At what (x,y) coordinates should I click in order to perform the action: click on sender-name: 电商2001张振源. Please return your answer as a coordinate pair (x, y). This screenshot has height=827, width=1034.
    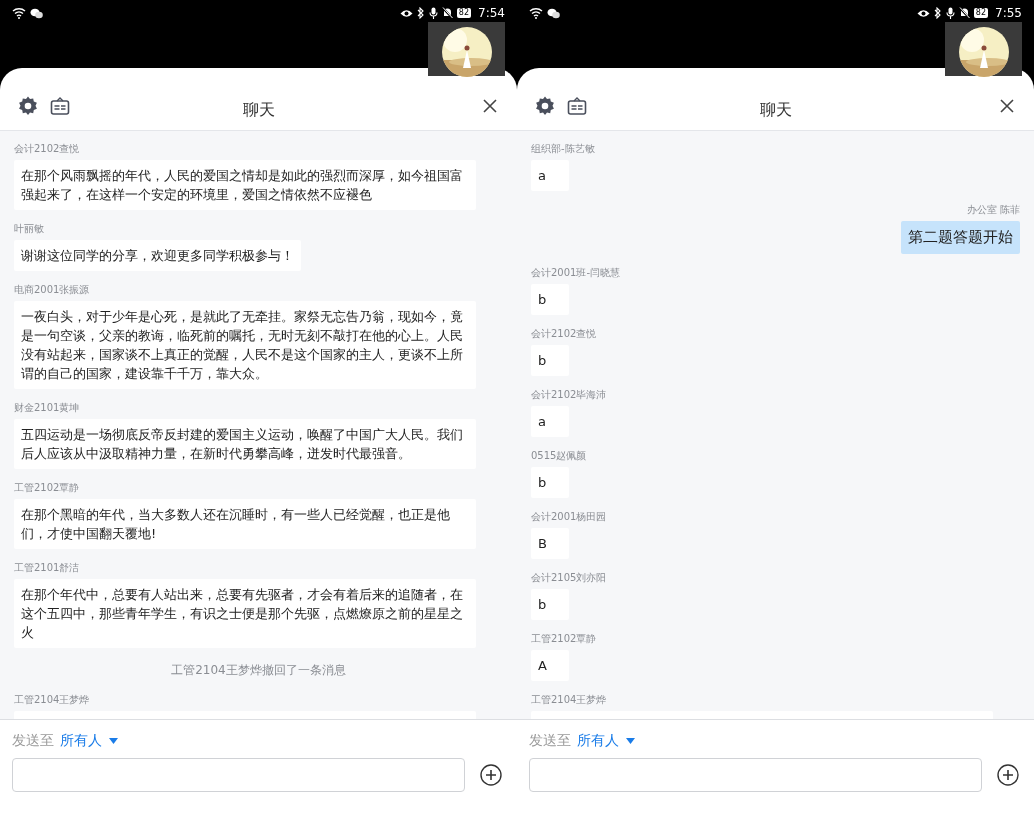
    Looking at the image, I should click on (52, 289).